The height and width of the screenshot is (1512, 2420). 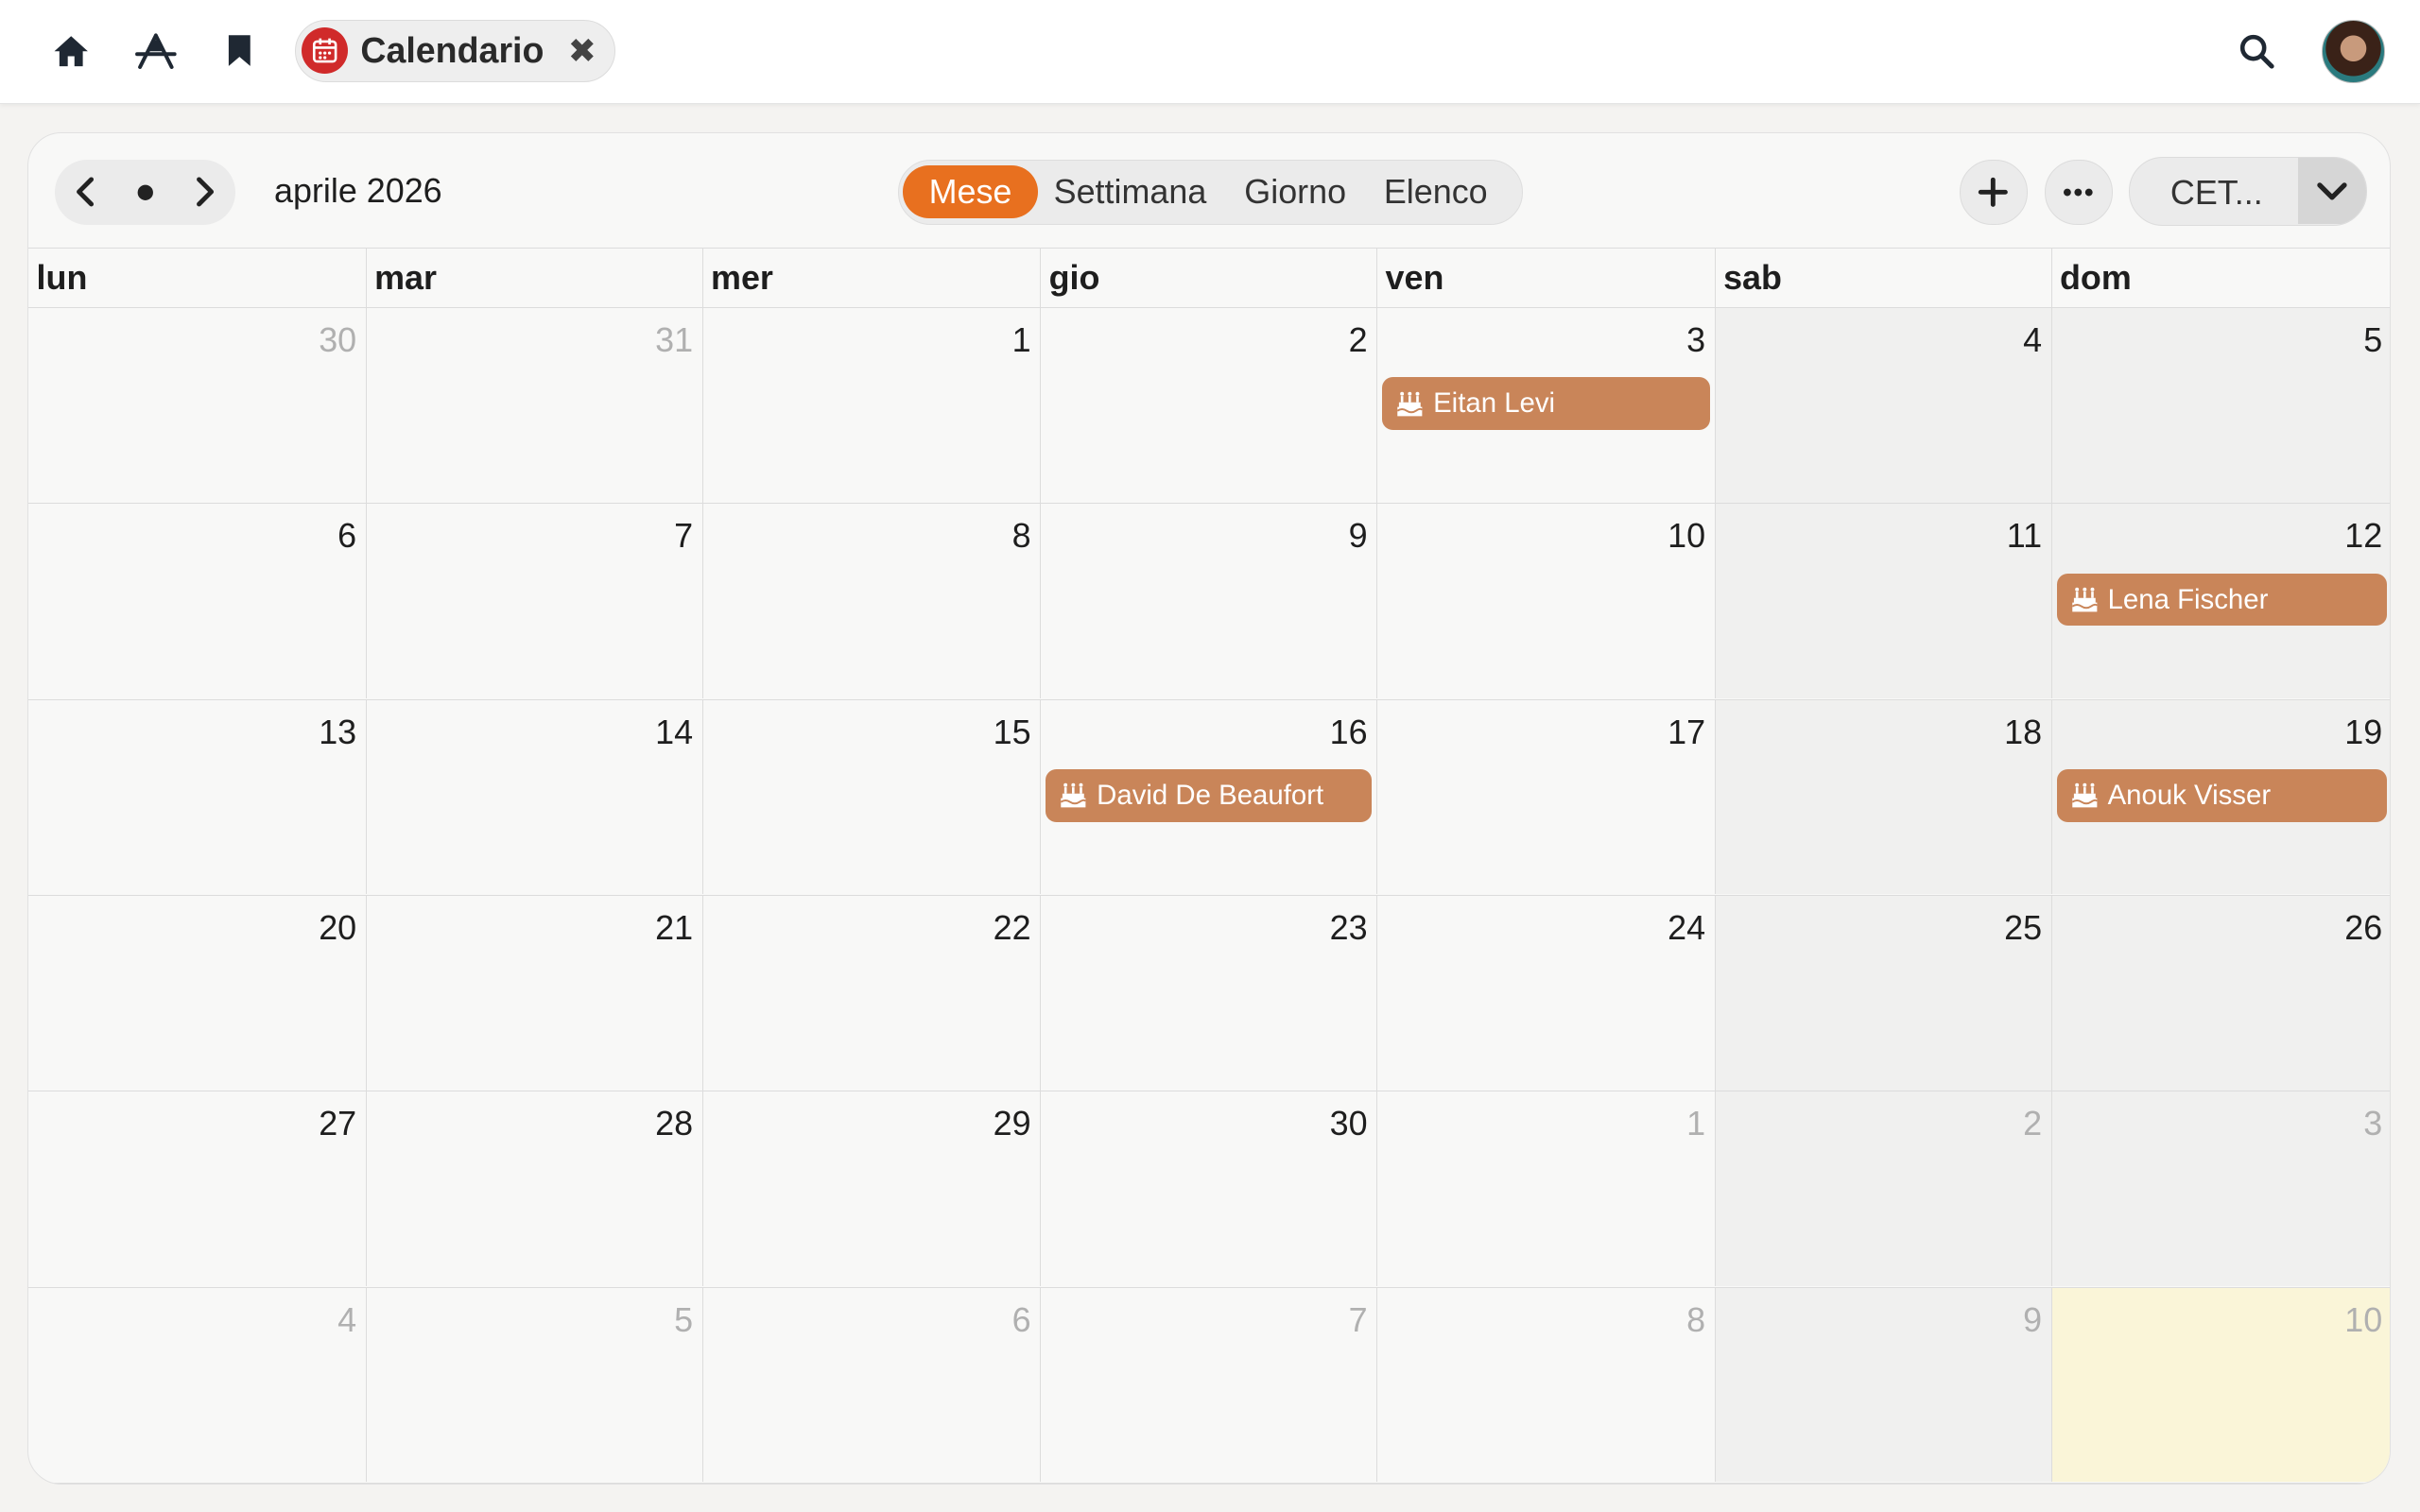 I want to click on day-number: 9, so click(x=1358, y=536).